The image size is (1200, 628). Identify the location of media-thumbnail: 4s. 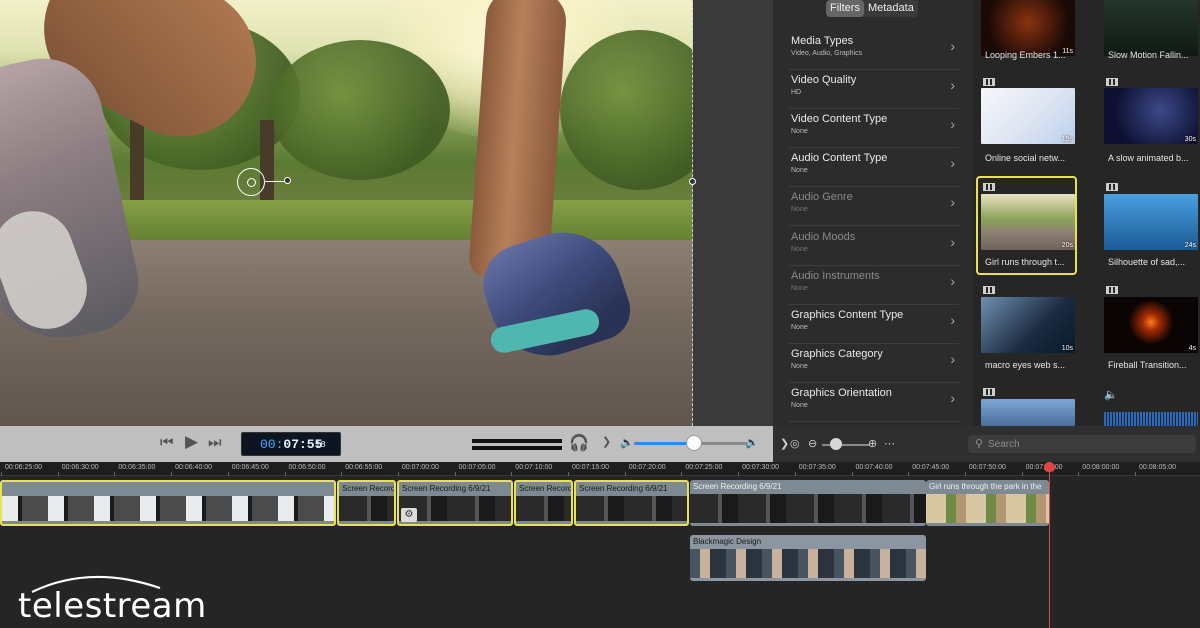
(1151, 325).